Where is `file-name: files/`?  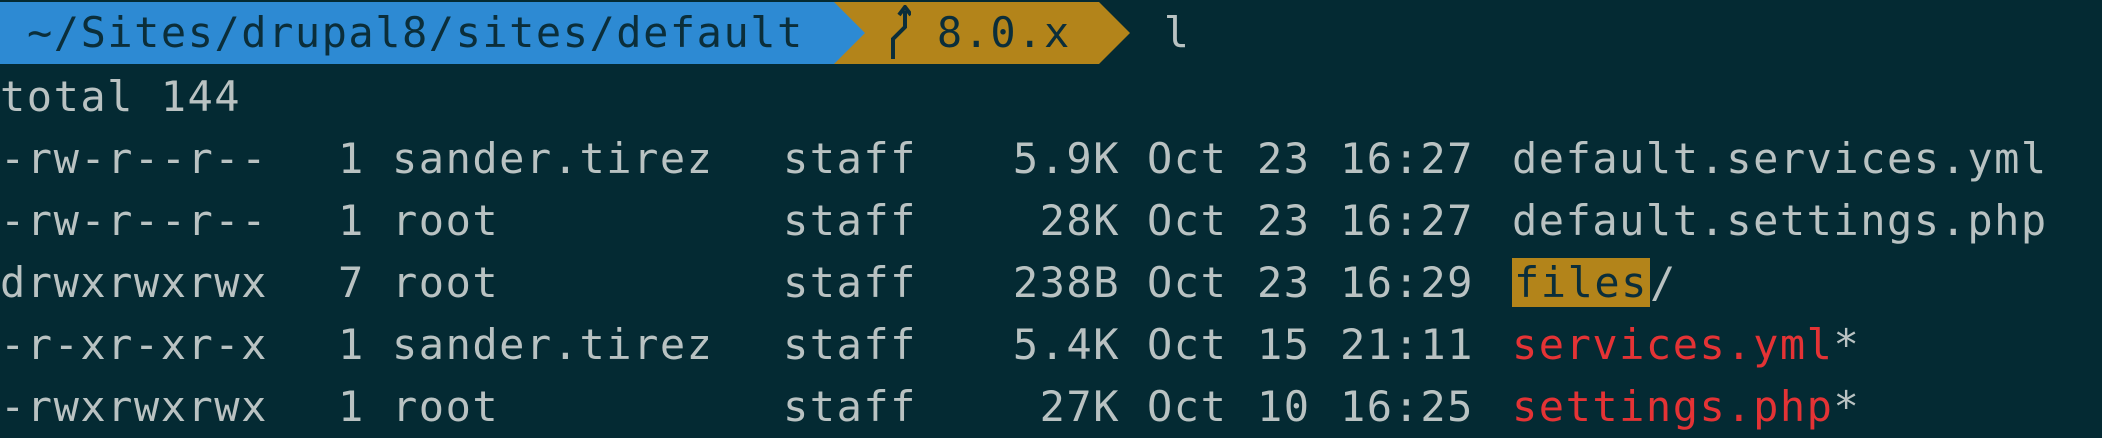 file-name: files/ is located at coordinates (1594, 283).